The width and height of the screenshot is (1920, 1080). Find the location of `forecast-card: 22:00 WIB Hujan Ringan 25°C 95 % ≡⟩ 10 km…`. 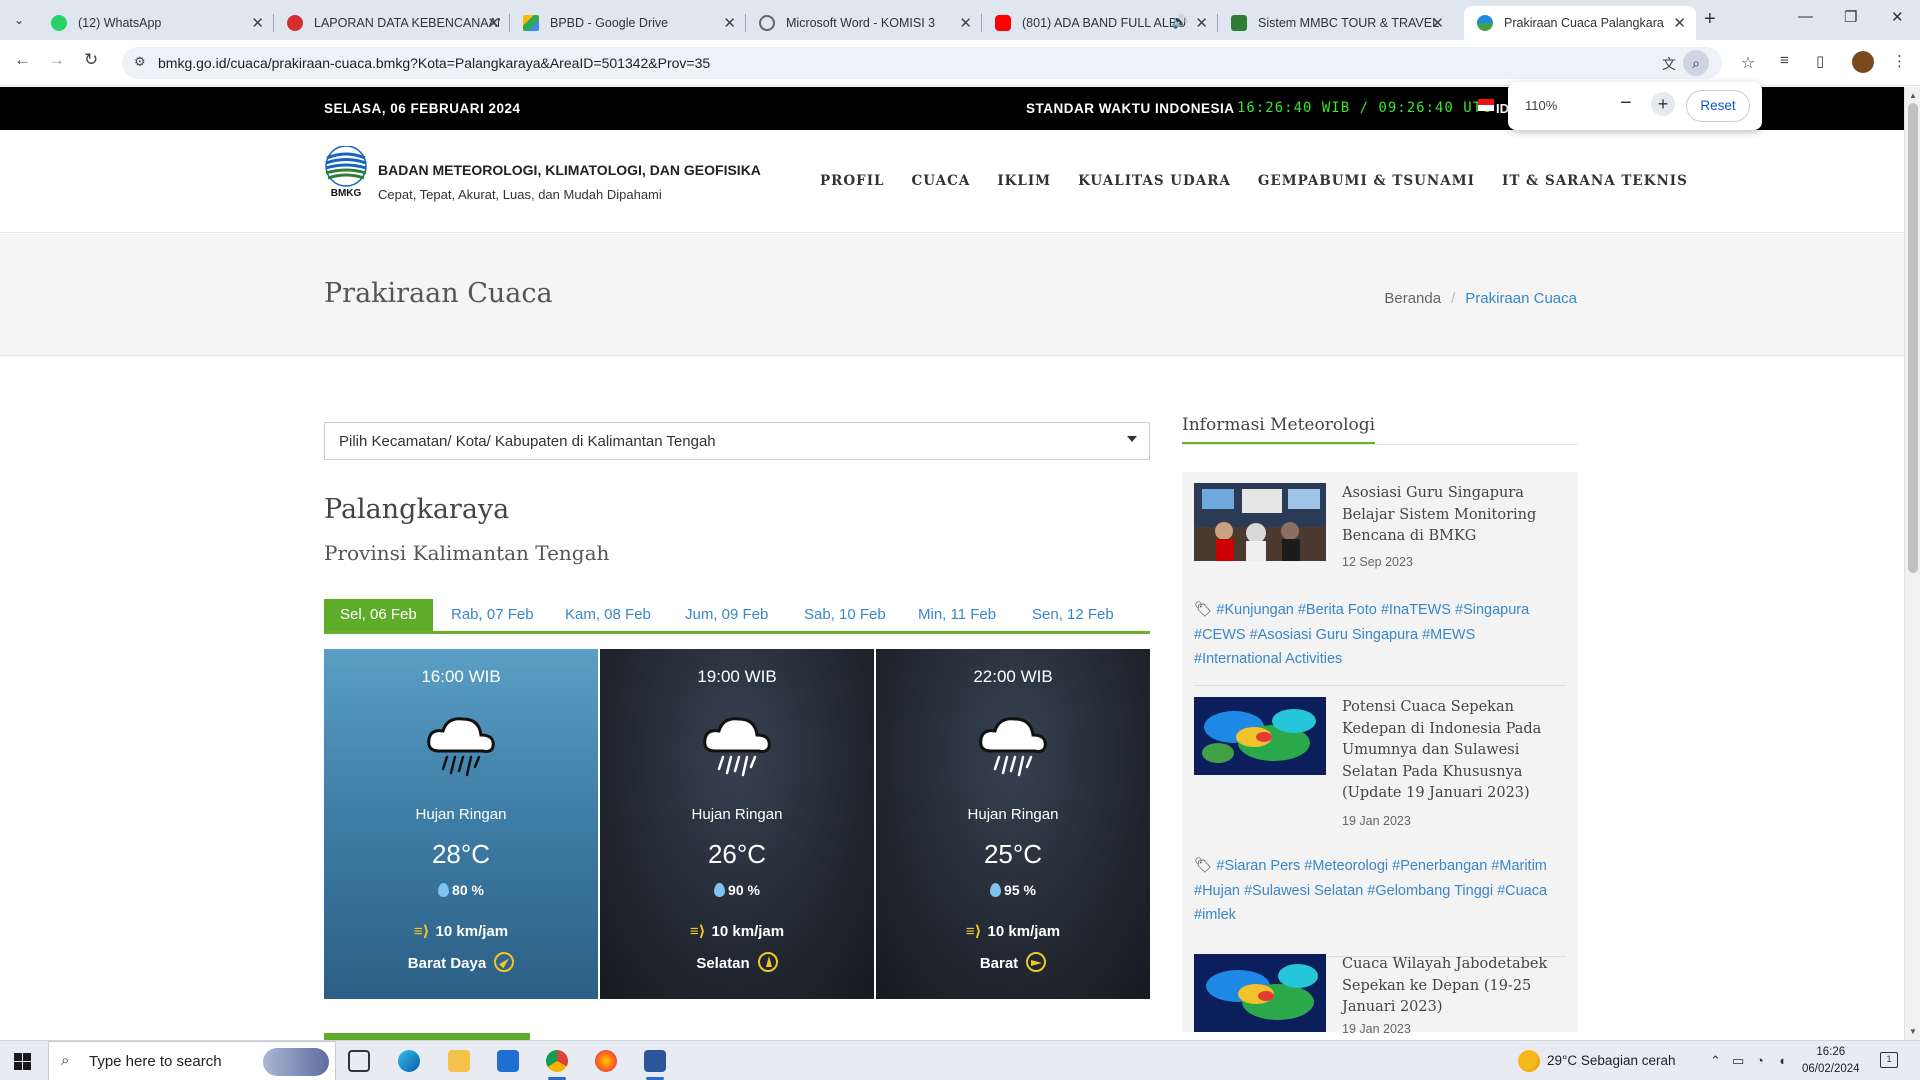

forecast-card: 22:00 WIB Hujan Ringan 25°C 95 % ≡⟩ 10 km… is located at coordinates (1013, 824).